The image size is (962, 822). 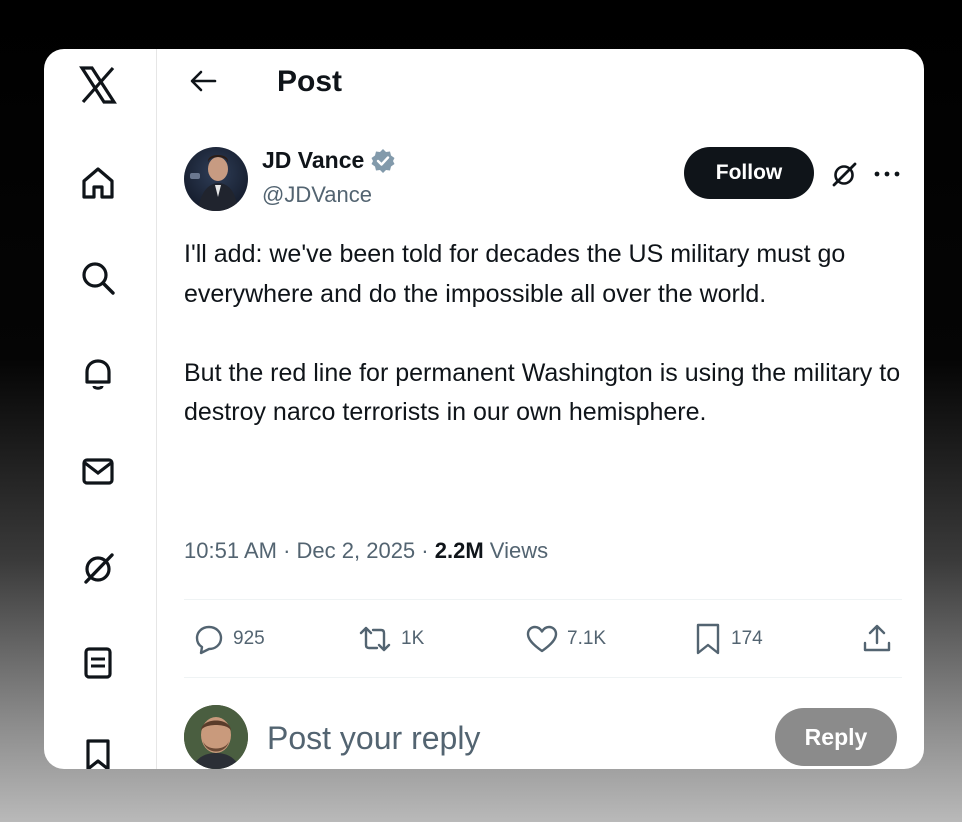 What do you see at coordinates (356, 550) in the screenshot?
I see `post-date: Dec 2, 2025` at bounding box center [356, 550].